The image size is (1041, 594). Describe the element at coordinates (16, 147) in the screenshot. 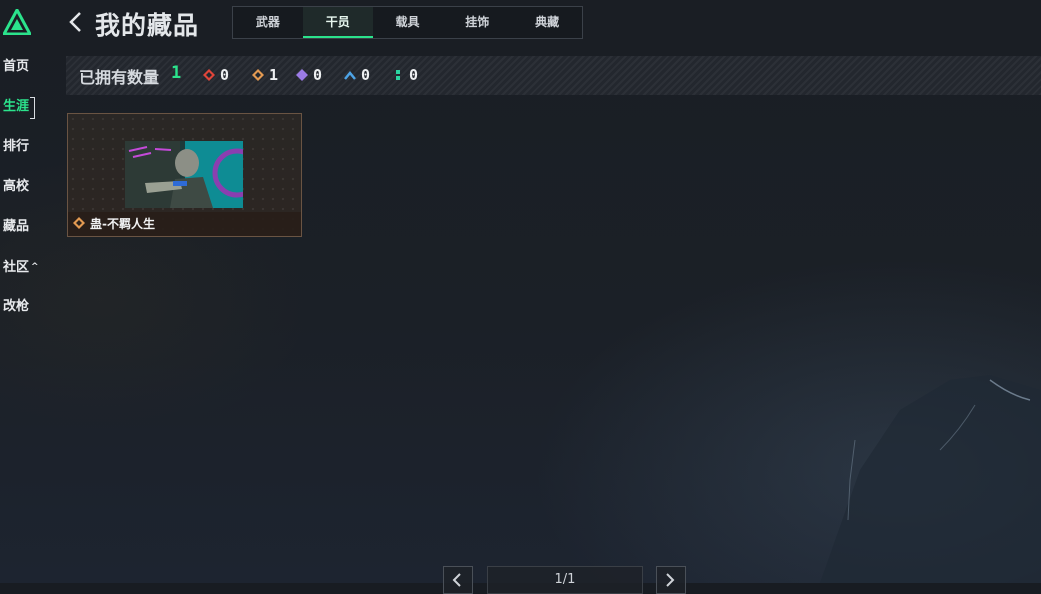

I see `sidebar-item-ranking: 排行` at that location.